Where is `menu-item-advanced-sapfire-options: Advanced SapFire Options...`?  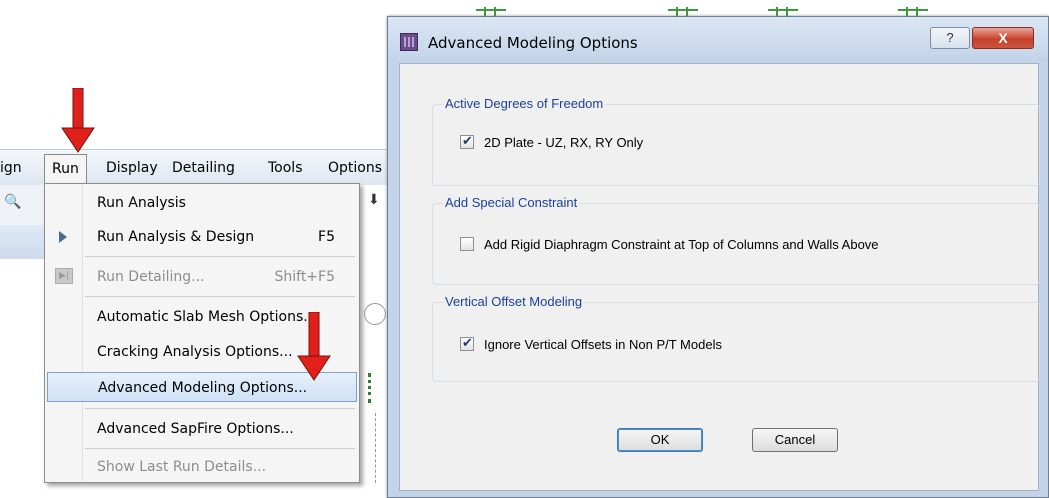 menu-item-advanced-sapfire-options: Advanced SapFire Options... is located at coordinates (202, 429).